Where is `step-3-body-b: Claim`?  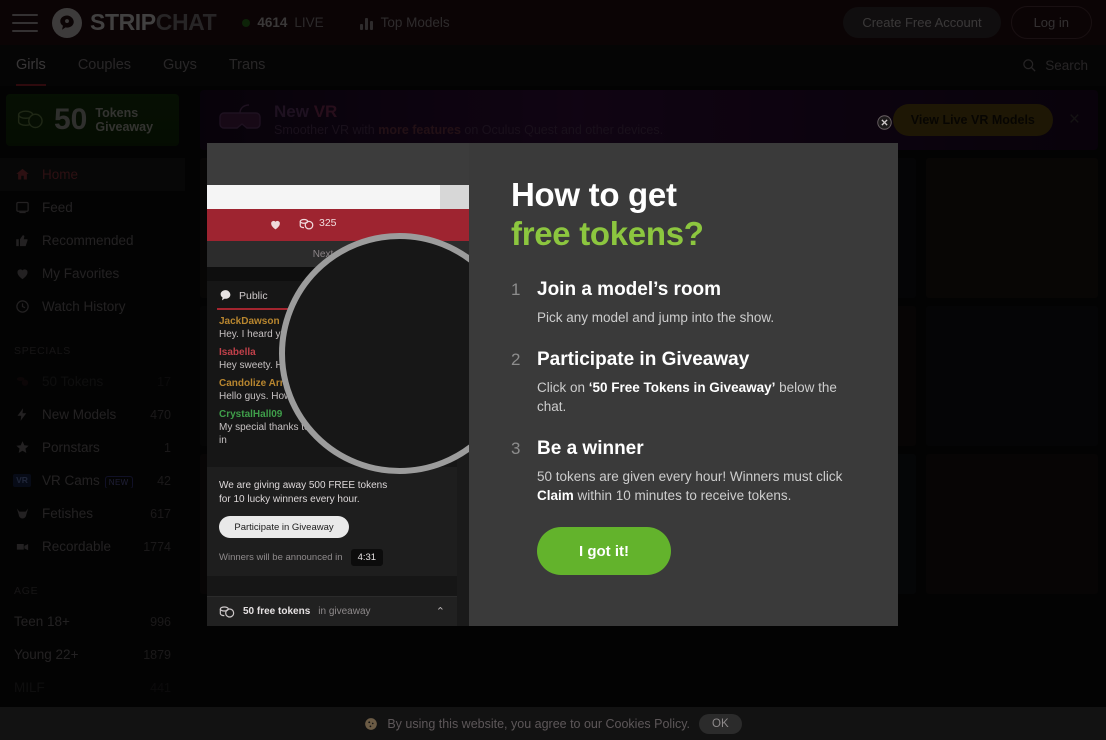
step-3-body-b: Claim is located at coordinates (555, 495).